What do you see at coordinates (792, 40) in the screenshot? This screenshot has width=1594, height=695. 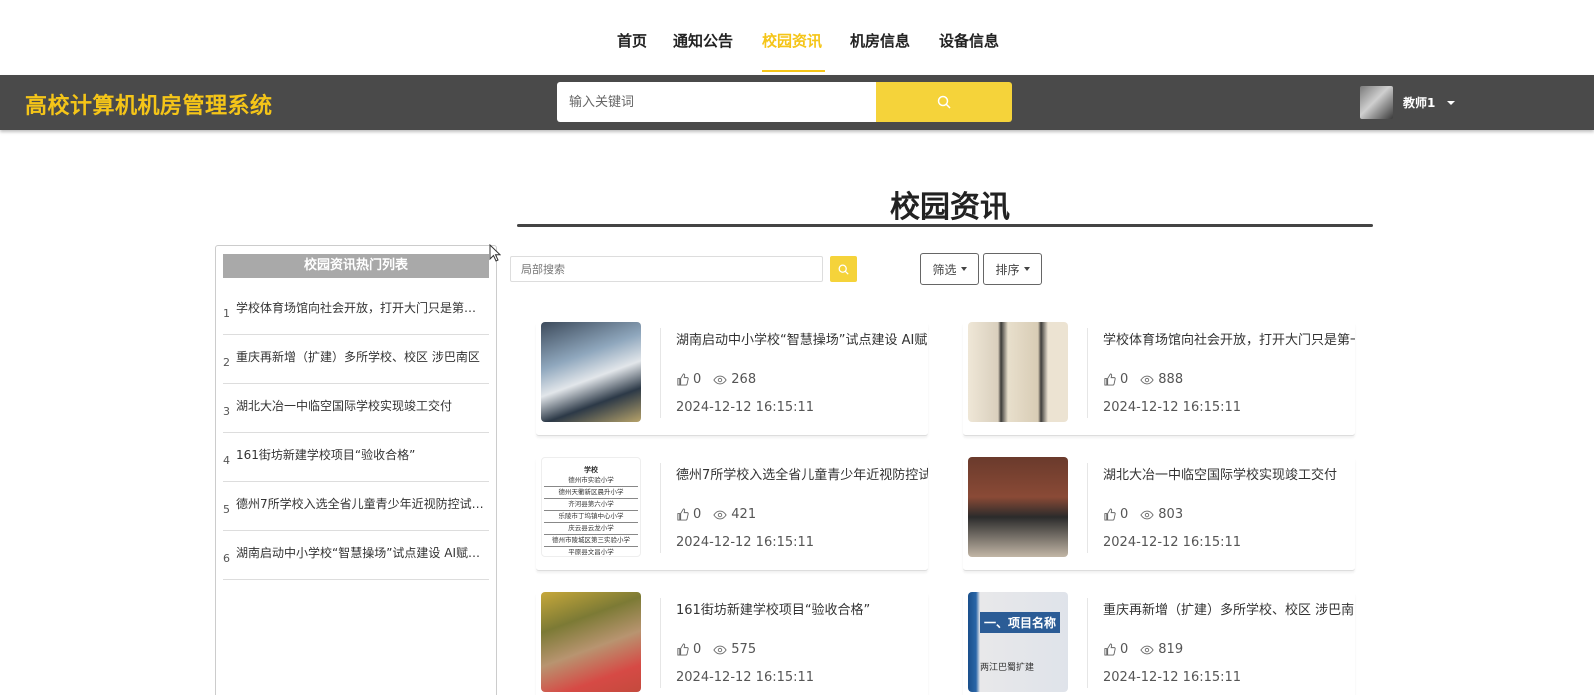 I see `nav-item-campus-news: 校园资讯` at bounding box center [792, 40].